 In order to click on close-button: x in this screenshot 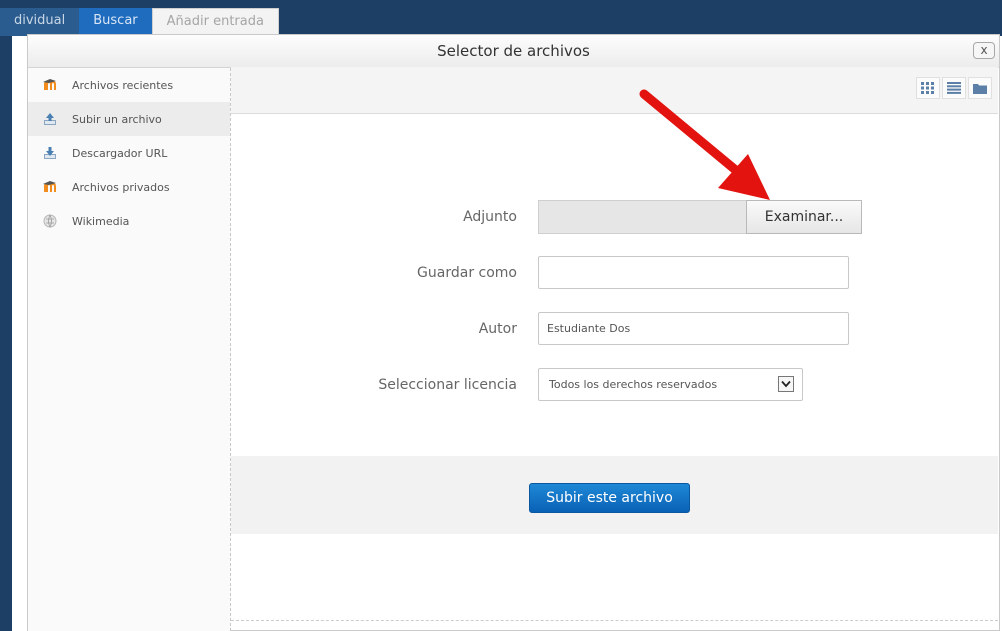, I will do `click(984, 50)`.